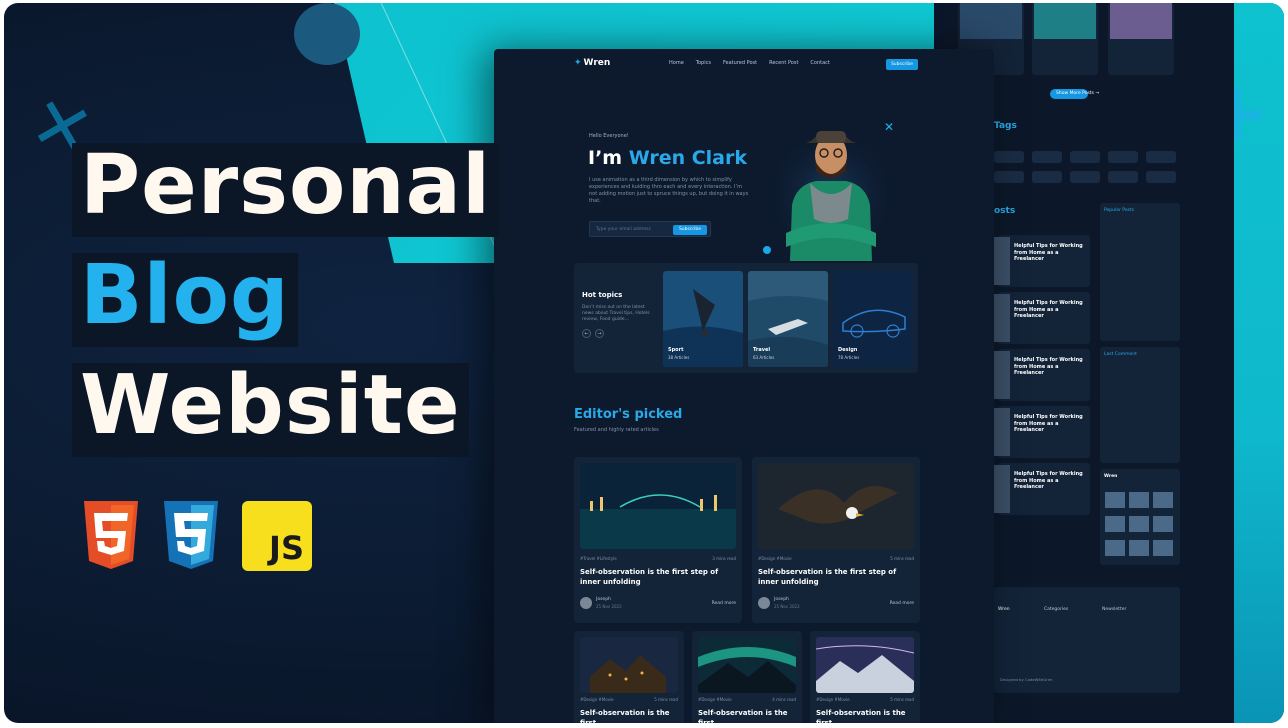 The height and width of the screenshot is (728, 1288). What do you see at coordinates (609, 136) in the screenshot?
I see `hero-greeting: Hello Everyone!` at bounding box center [609, 136].